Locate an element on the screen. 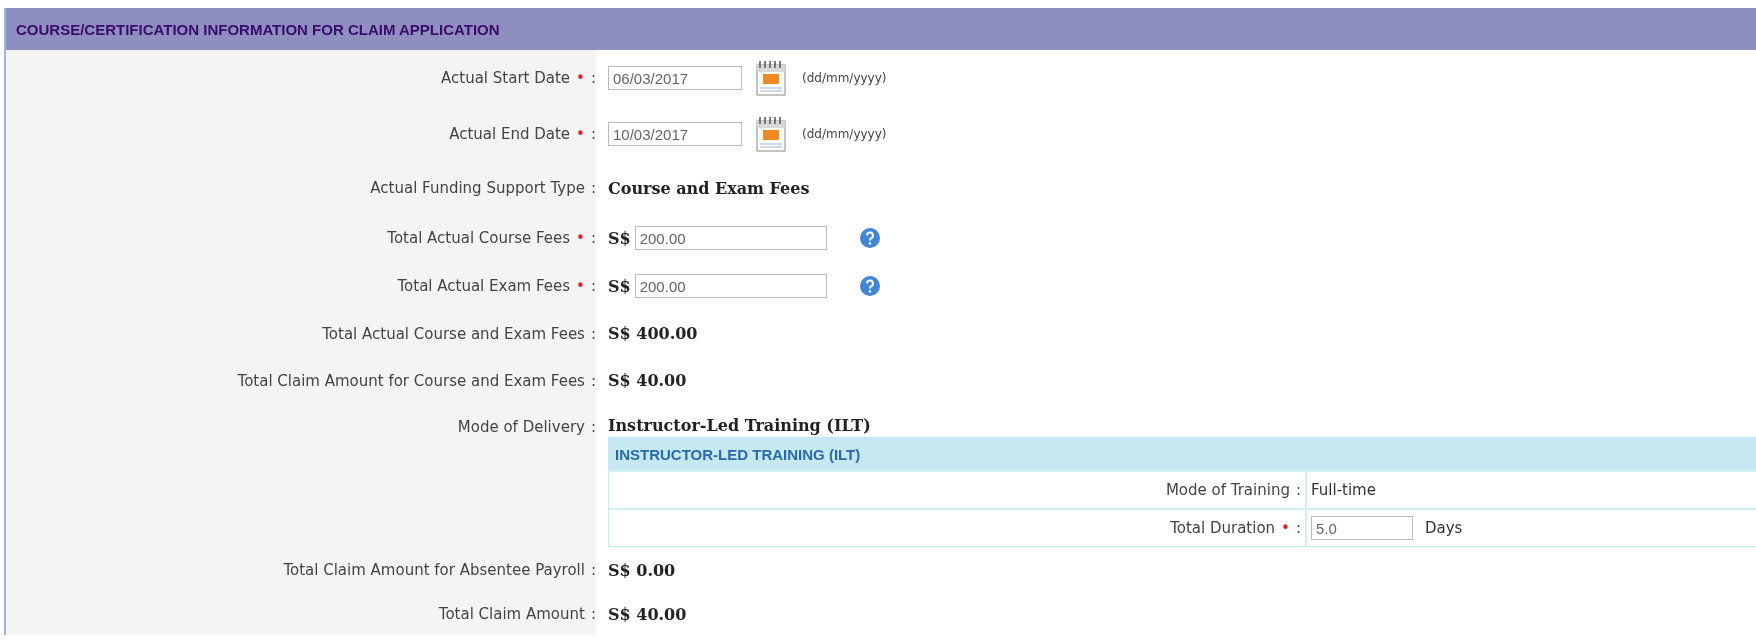 This screenshot has height=644, width=1756. field-label: Total Actual Exam Fees • : is located at coordinates (496, 286).